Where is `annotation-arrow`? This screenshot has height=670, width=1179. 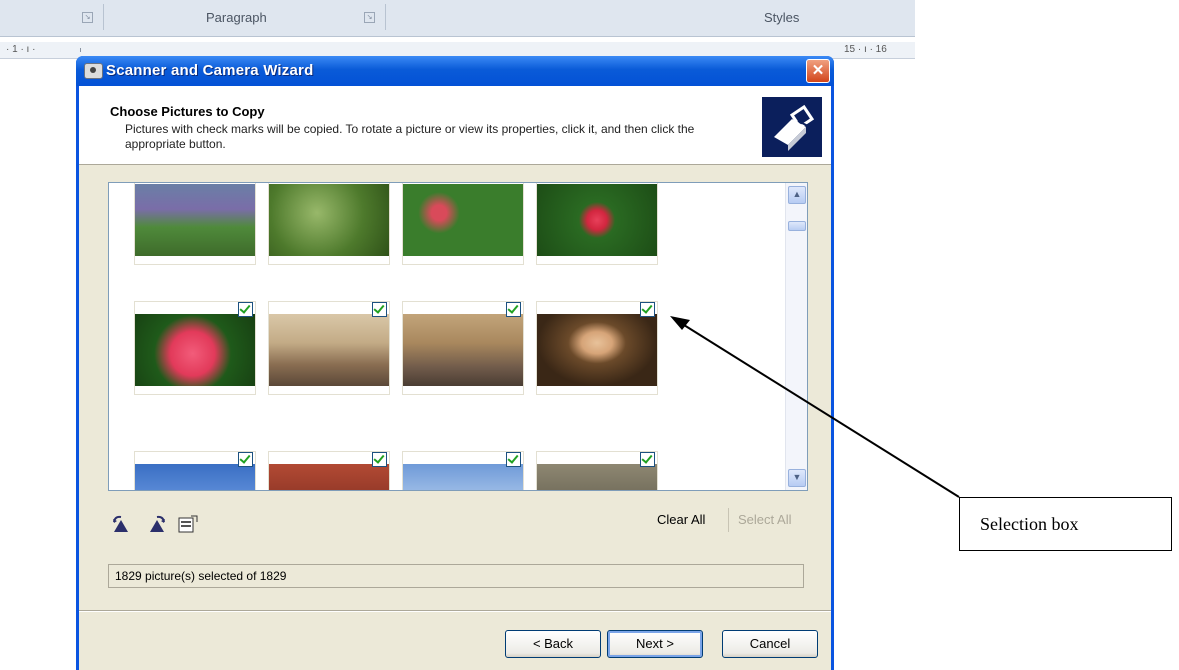 annotation-arrow is located at coordinates (815, 407).